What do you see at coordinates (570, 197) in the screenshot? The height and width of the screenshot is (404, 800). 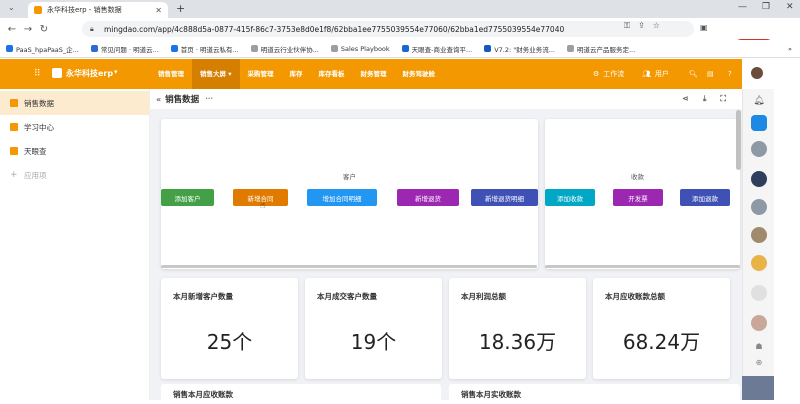 I see `receipt-action-button: 添加收款` at bounding box center [570, 197].